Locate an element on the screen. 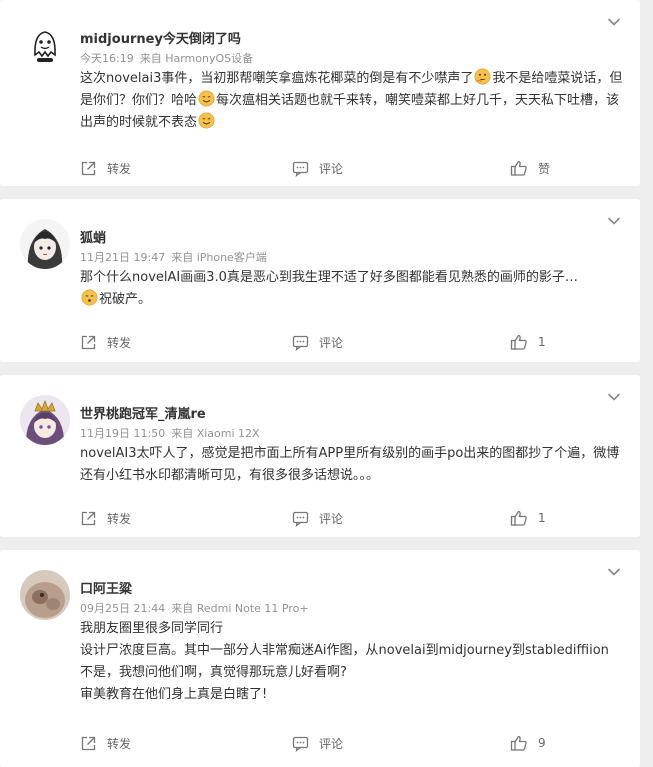 This screenshot has height=767, width=653. post-time: 11月19日 11:50 is located at coordinates (123, 433).